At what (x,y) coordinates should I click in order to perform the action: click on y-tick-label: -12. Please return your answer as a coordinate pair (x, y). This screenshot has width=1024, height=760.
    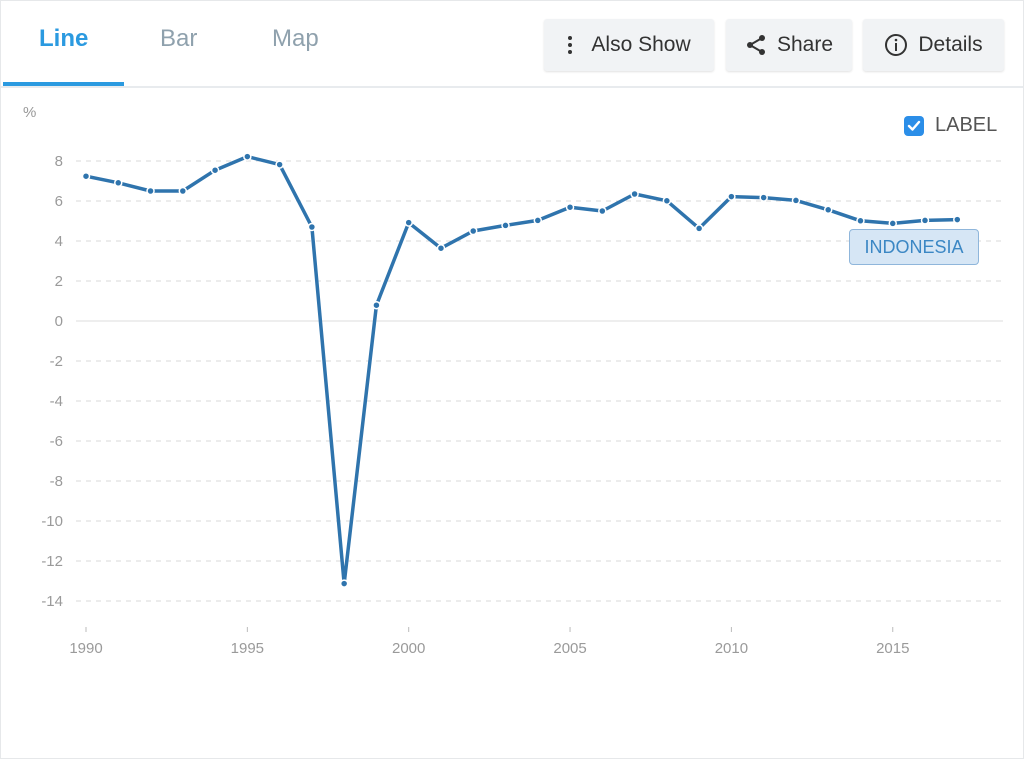
    Looking at the image, I should click on (52, 561).